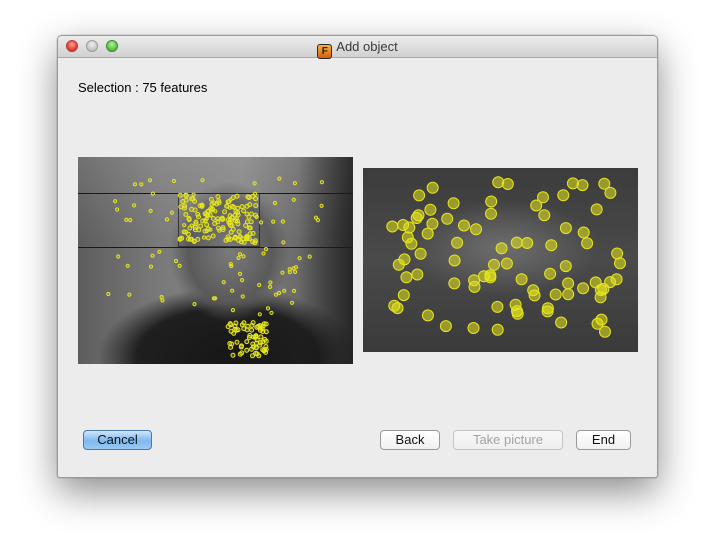  What do you see at coordinates (410, 440) in the screenshot?
I see `back-button: Back` at bounding box center [410, 440].